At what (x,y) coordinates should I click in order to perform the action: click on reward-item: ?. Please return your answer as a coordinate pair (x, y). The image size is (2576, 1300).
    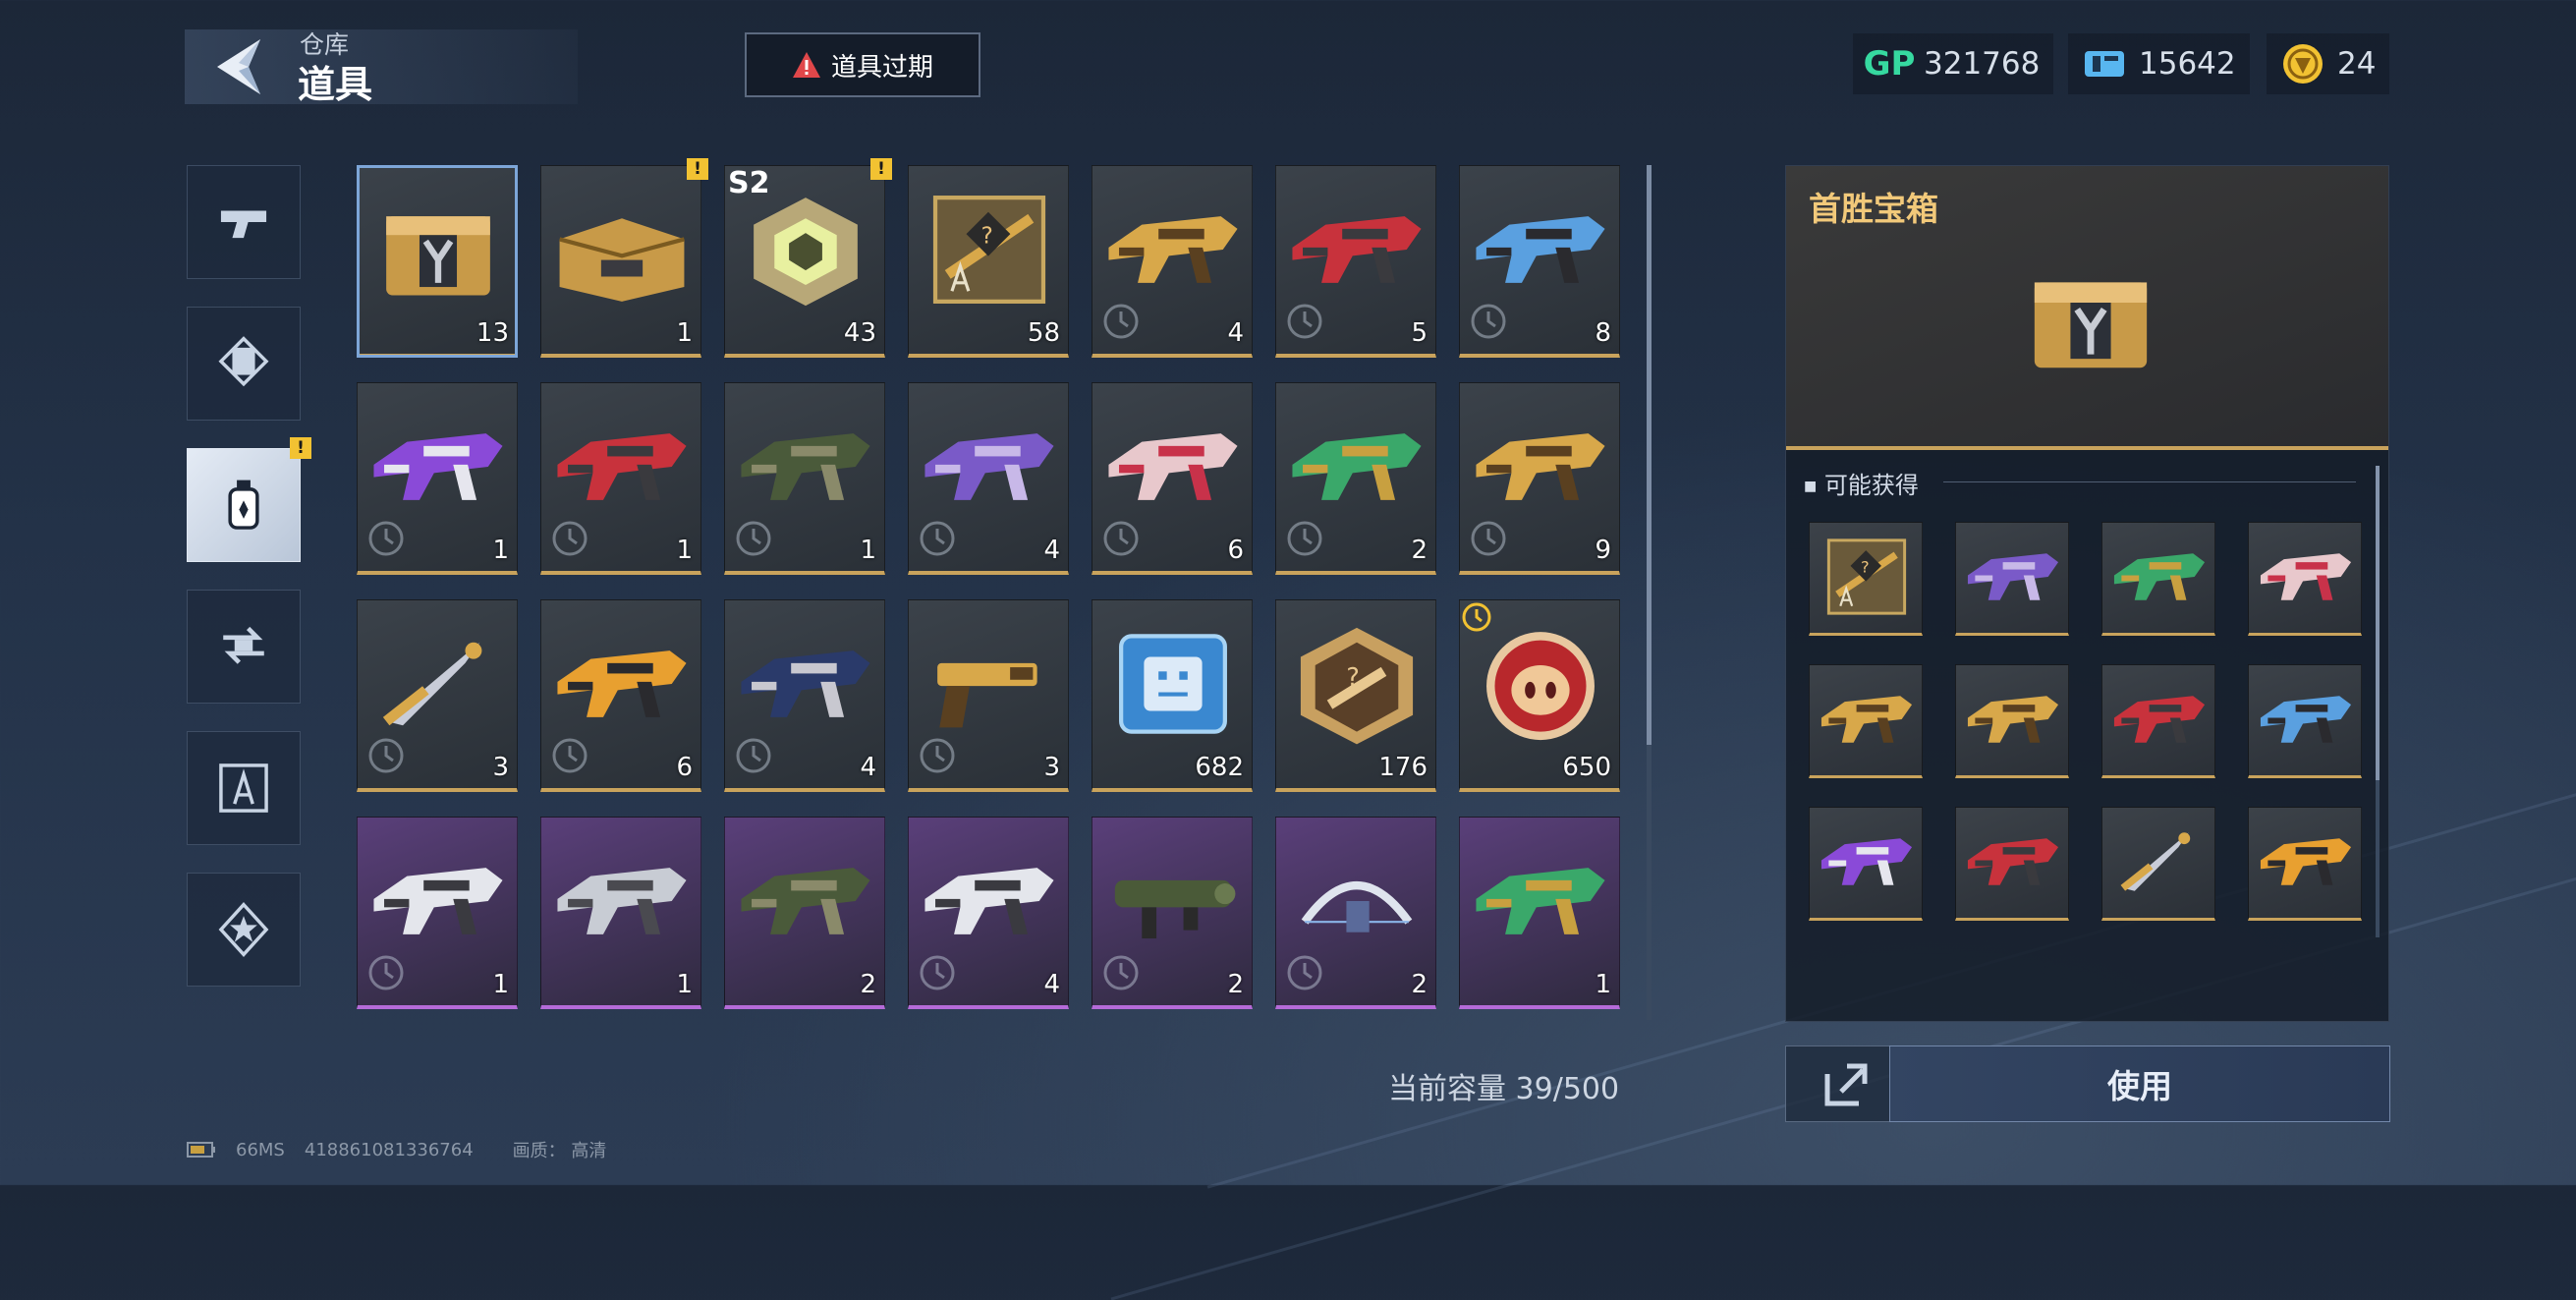
    Looking at the image, I should click on (1866, 579).